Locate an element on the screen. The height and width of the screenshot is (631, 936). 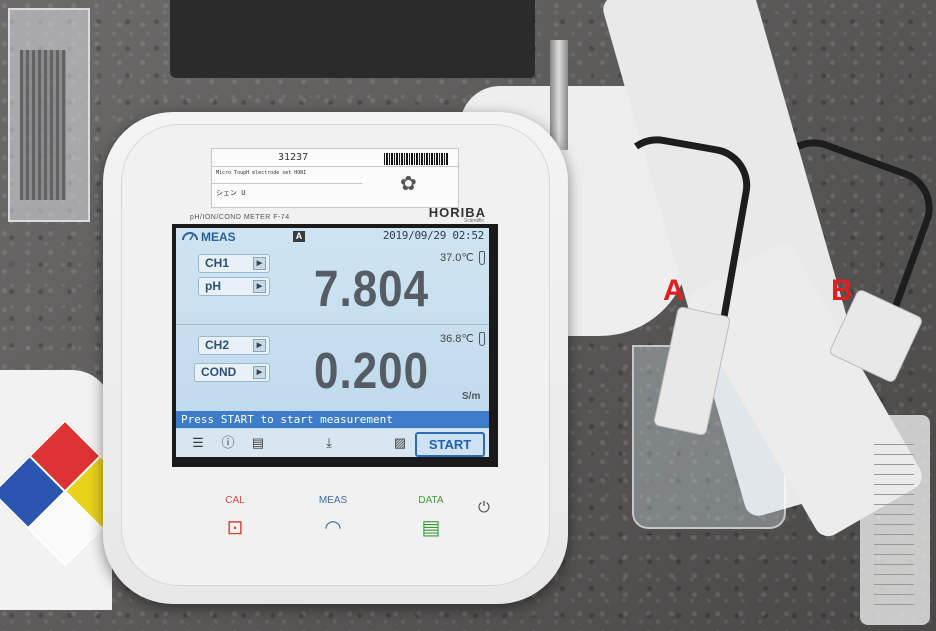
status-message: Press START to start measurement is located at coordinates (332, 419).